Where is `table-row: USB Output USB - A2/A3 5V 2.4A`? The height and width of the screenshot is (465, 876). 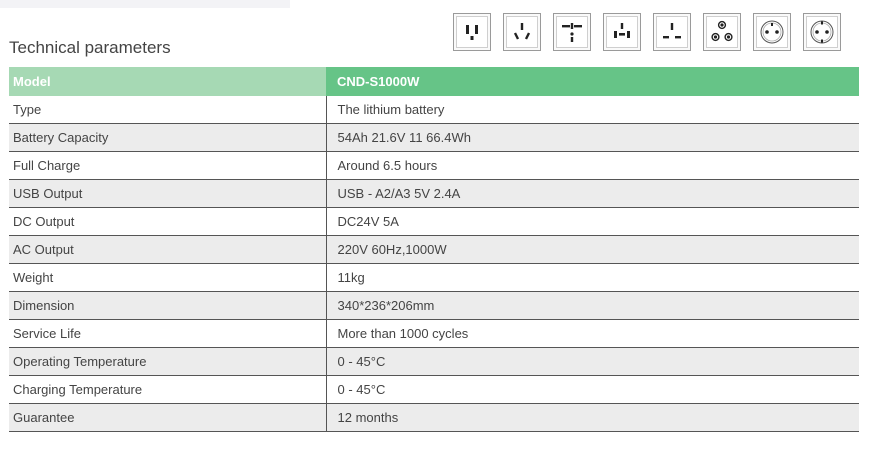 table-row: USB Output USB - A2/A3 5V 2.4A is located at coordinates (434, 193).